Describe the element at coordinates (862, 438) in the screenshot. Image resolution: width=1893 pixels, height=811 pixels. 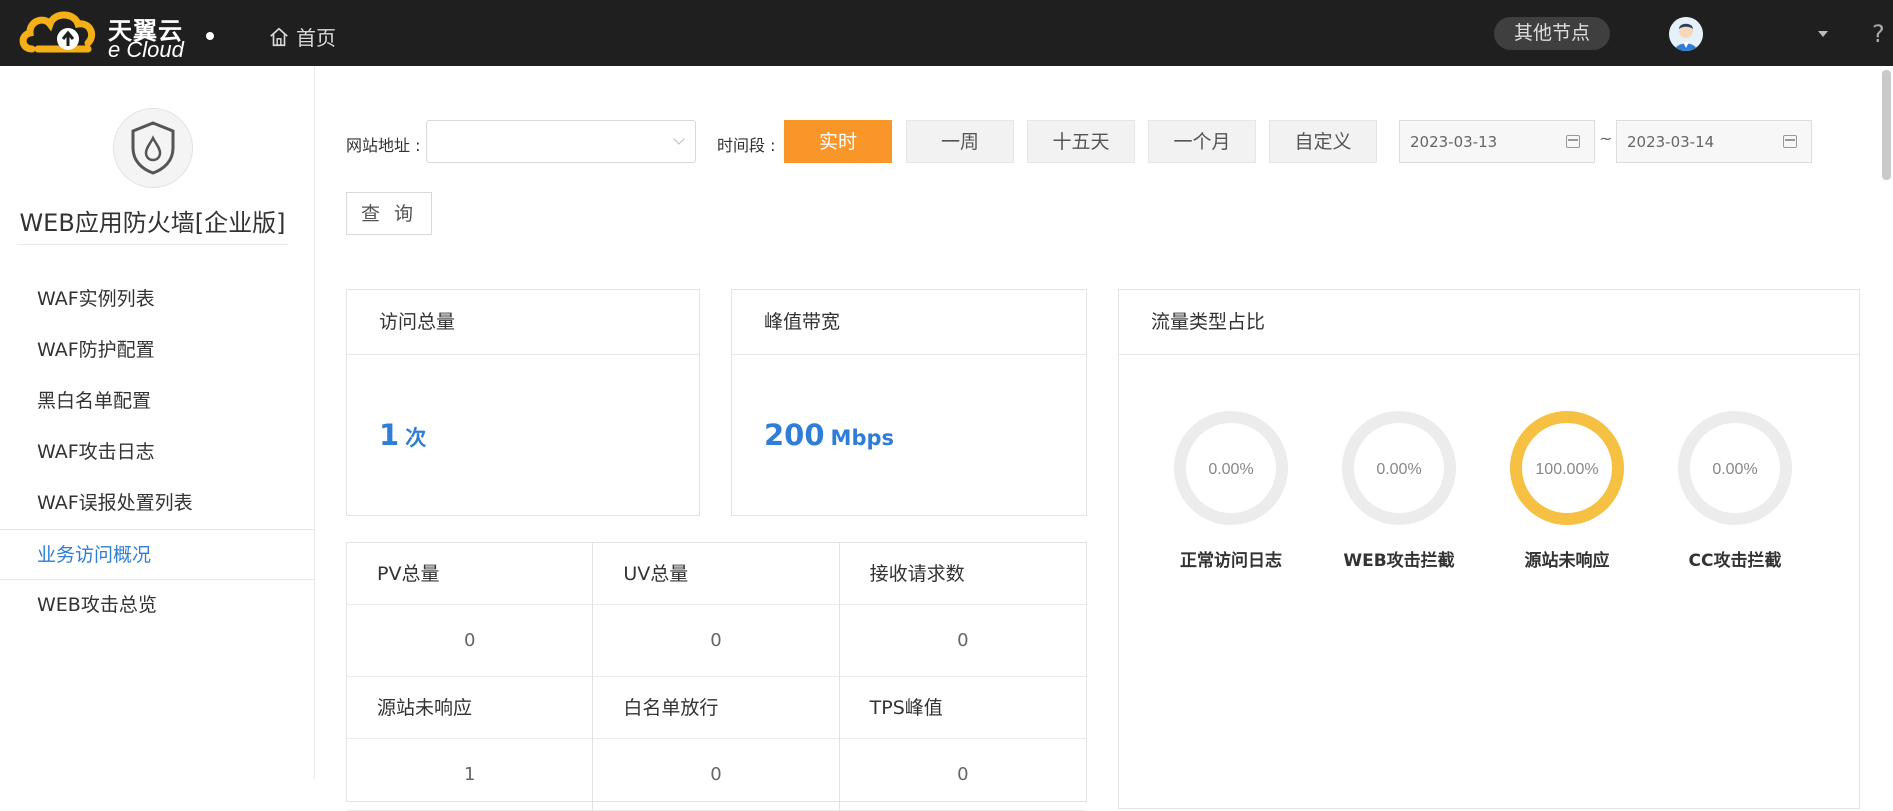
I see `bandwidth-unit: Mbps` at that location.